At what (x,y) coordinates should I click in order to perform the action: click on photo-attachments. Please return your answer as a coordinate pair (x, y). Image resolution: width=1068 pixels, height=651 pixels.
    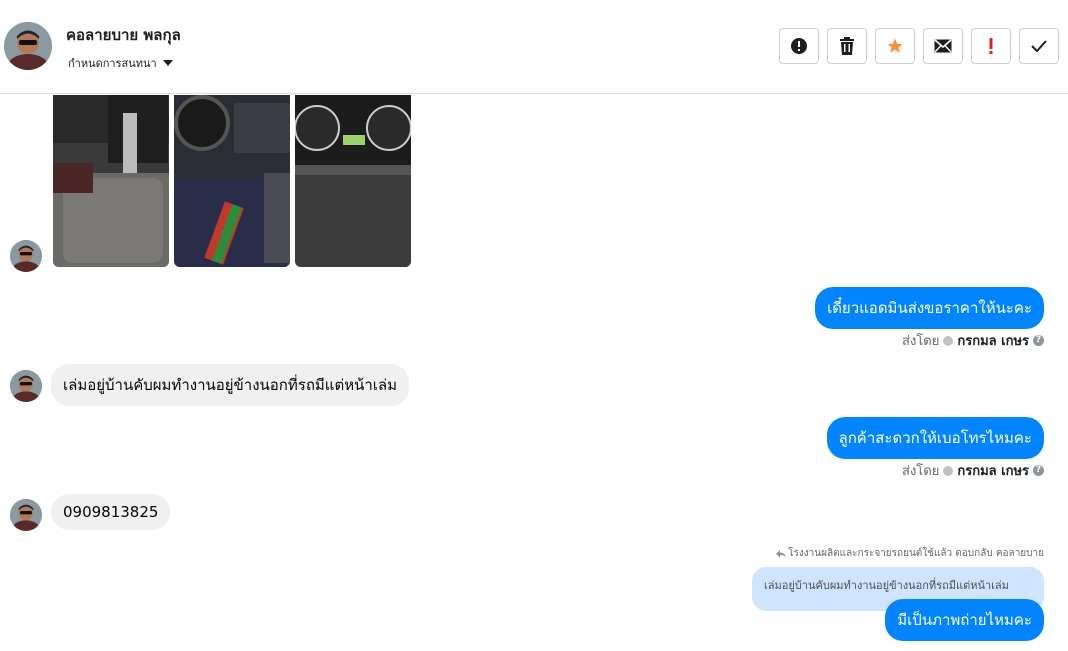
    Looking at the image, I should click on (232, 181).